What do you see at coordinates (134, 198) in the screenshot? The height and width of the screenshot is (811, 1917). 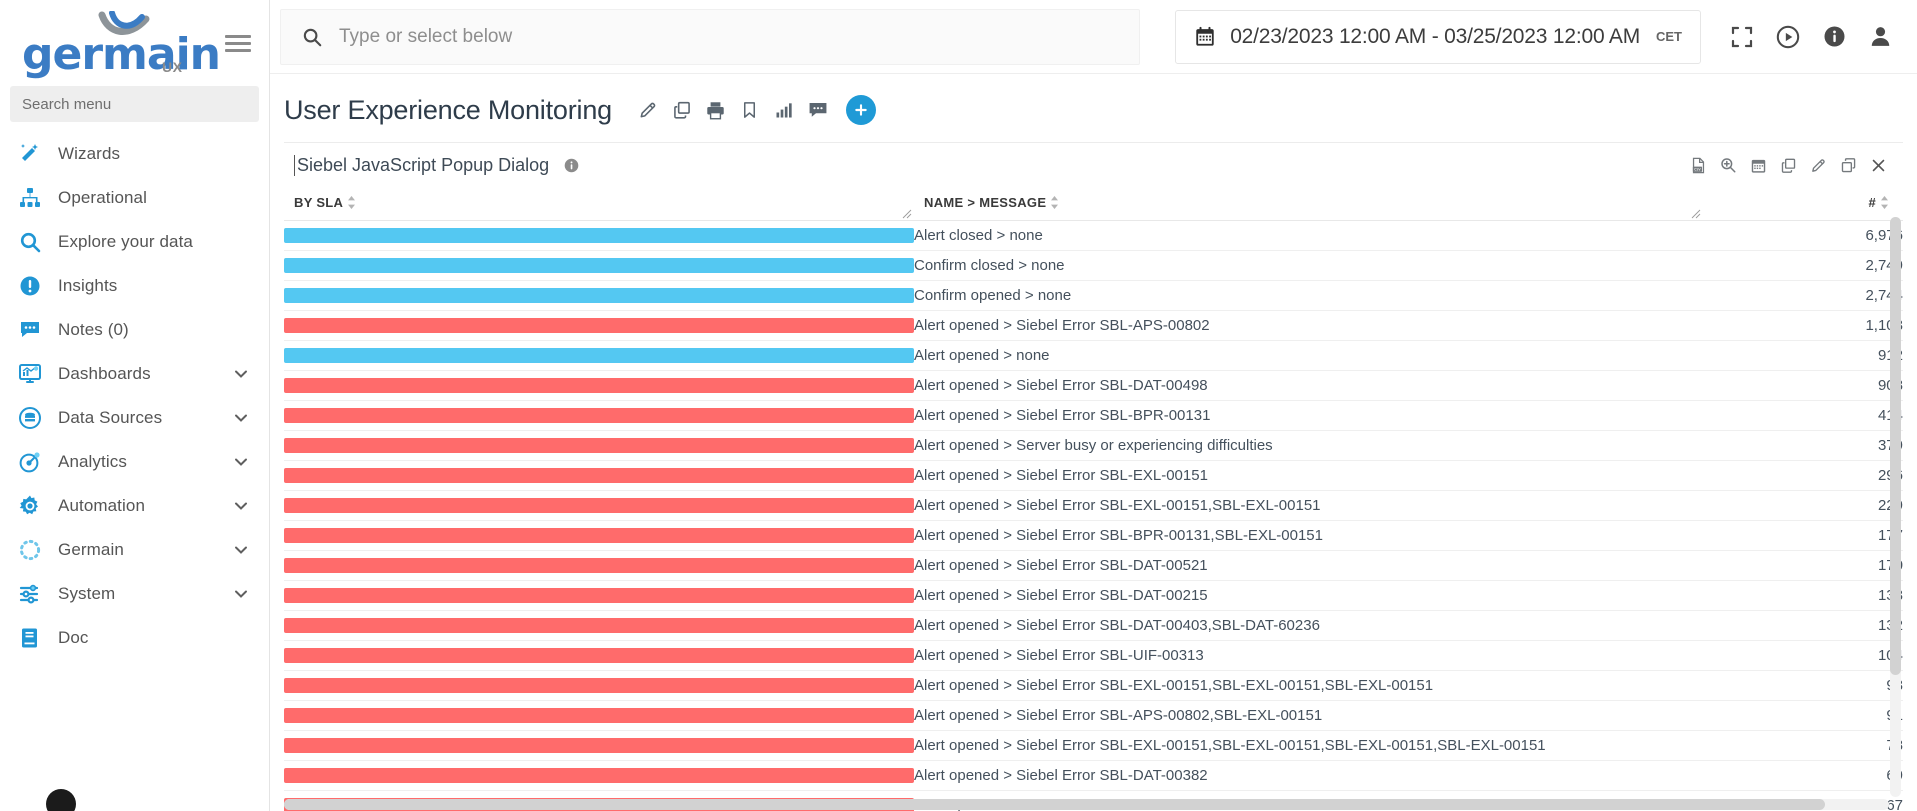 I see `sidebar-item-operational: Operational` at bounding box center [134, 198].